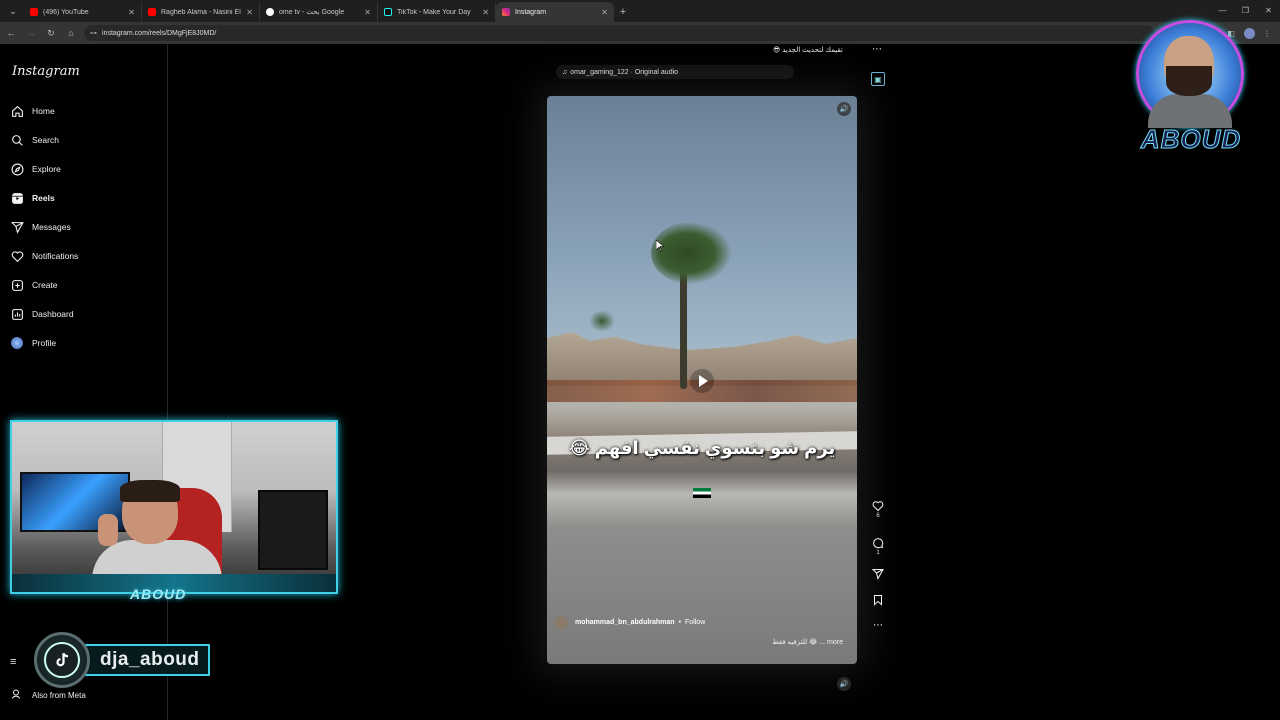 The height and width of the screenshot is (720, 1280). What do you see at coordinates (85, 256) in the screenshot?
I see `sidebar-item-notifications: Notifications` at bounding box center [85, 256].